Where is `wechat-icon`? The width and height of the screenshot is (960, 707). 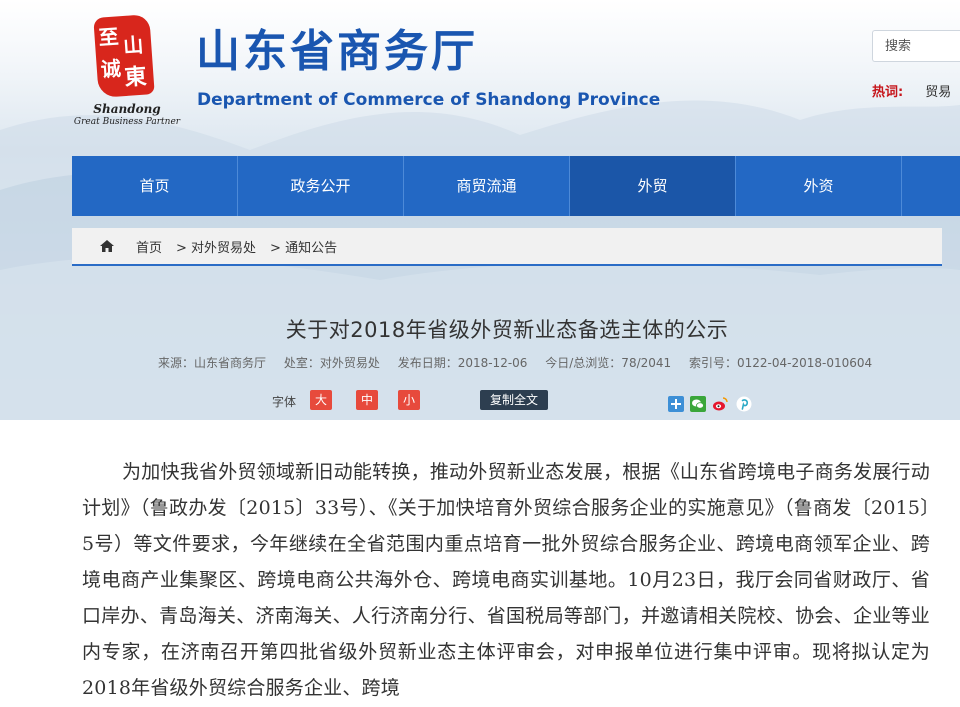 wechat-icon is located at coordinates (698, 404).